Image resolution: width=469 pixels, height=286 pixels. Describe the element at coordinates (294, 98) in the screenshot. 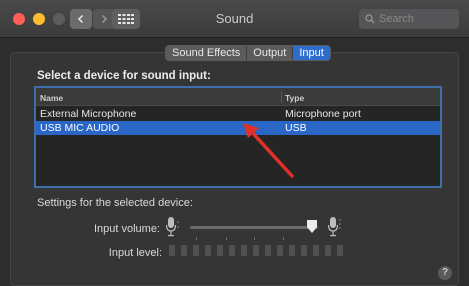

I see `column-header-type: Type` at that location.